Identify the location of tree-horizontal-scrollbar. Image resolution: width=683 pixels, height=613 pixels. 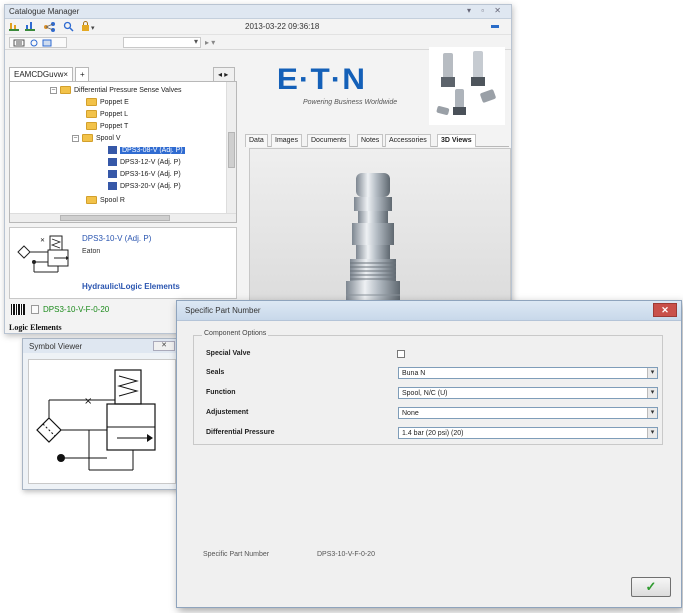
(123, 217).